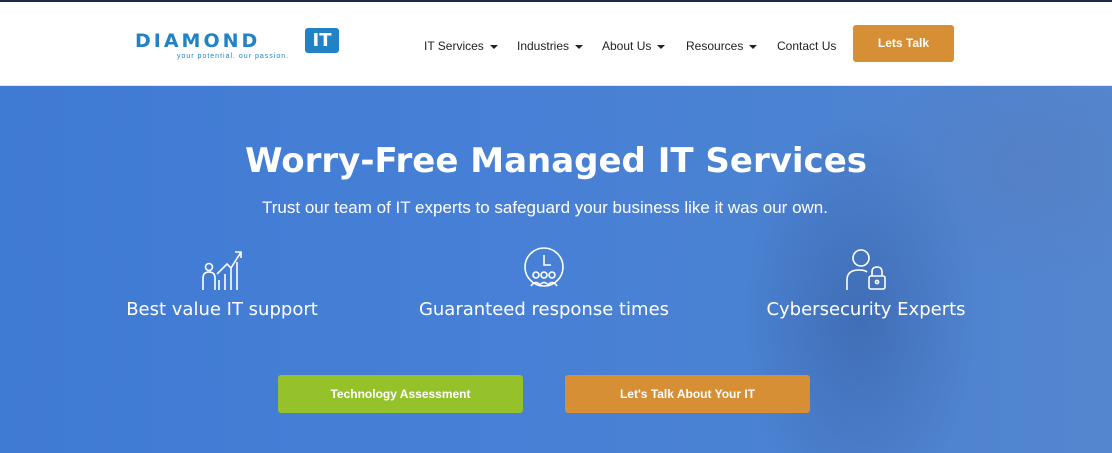 The height and width of the screenshot is (453, 1112). What do you see at coordinates (715, 46) in the screenshot?
I see `nav-item-label: Resources` at bounding box center [715, 46].